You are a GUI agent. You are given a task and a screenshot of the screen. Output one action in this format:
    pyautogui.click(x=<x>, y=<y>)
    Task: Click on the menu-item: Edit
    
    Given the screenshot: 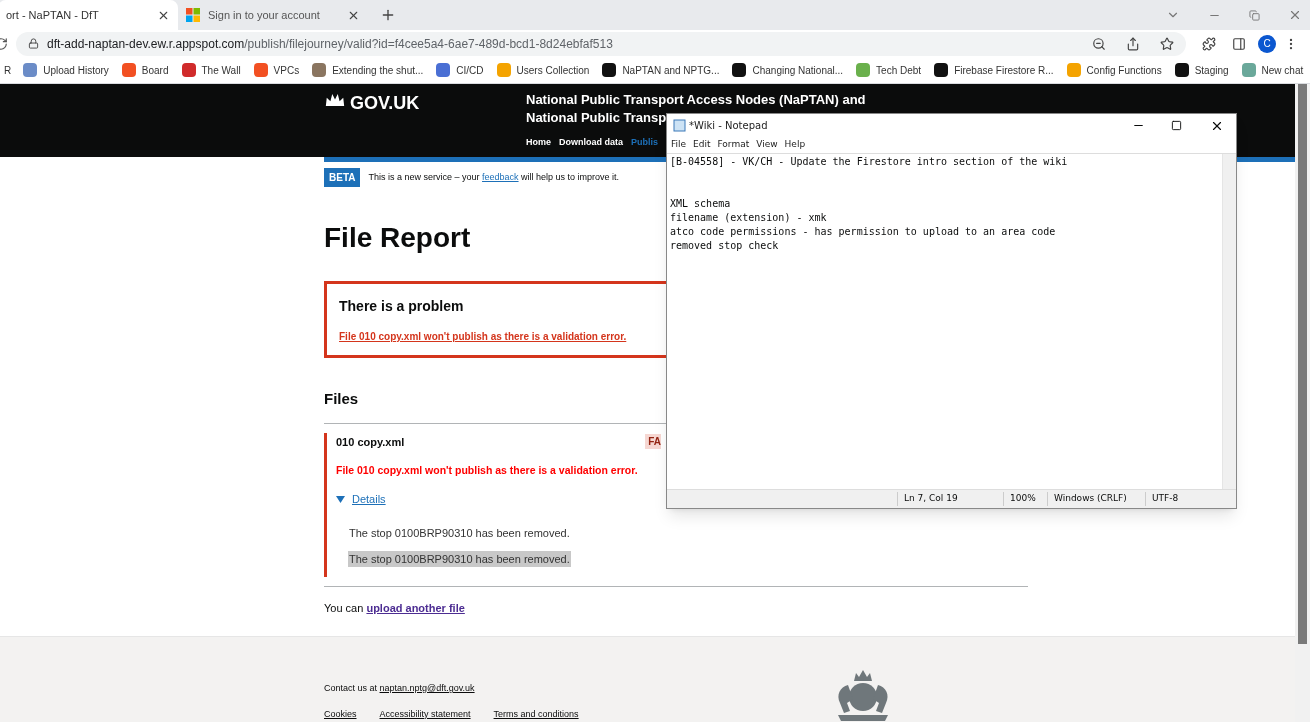 What is the action you would take?
    pyautogui.click(x=702, y=145)
    